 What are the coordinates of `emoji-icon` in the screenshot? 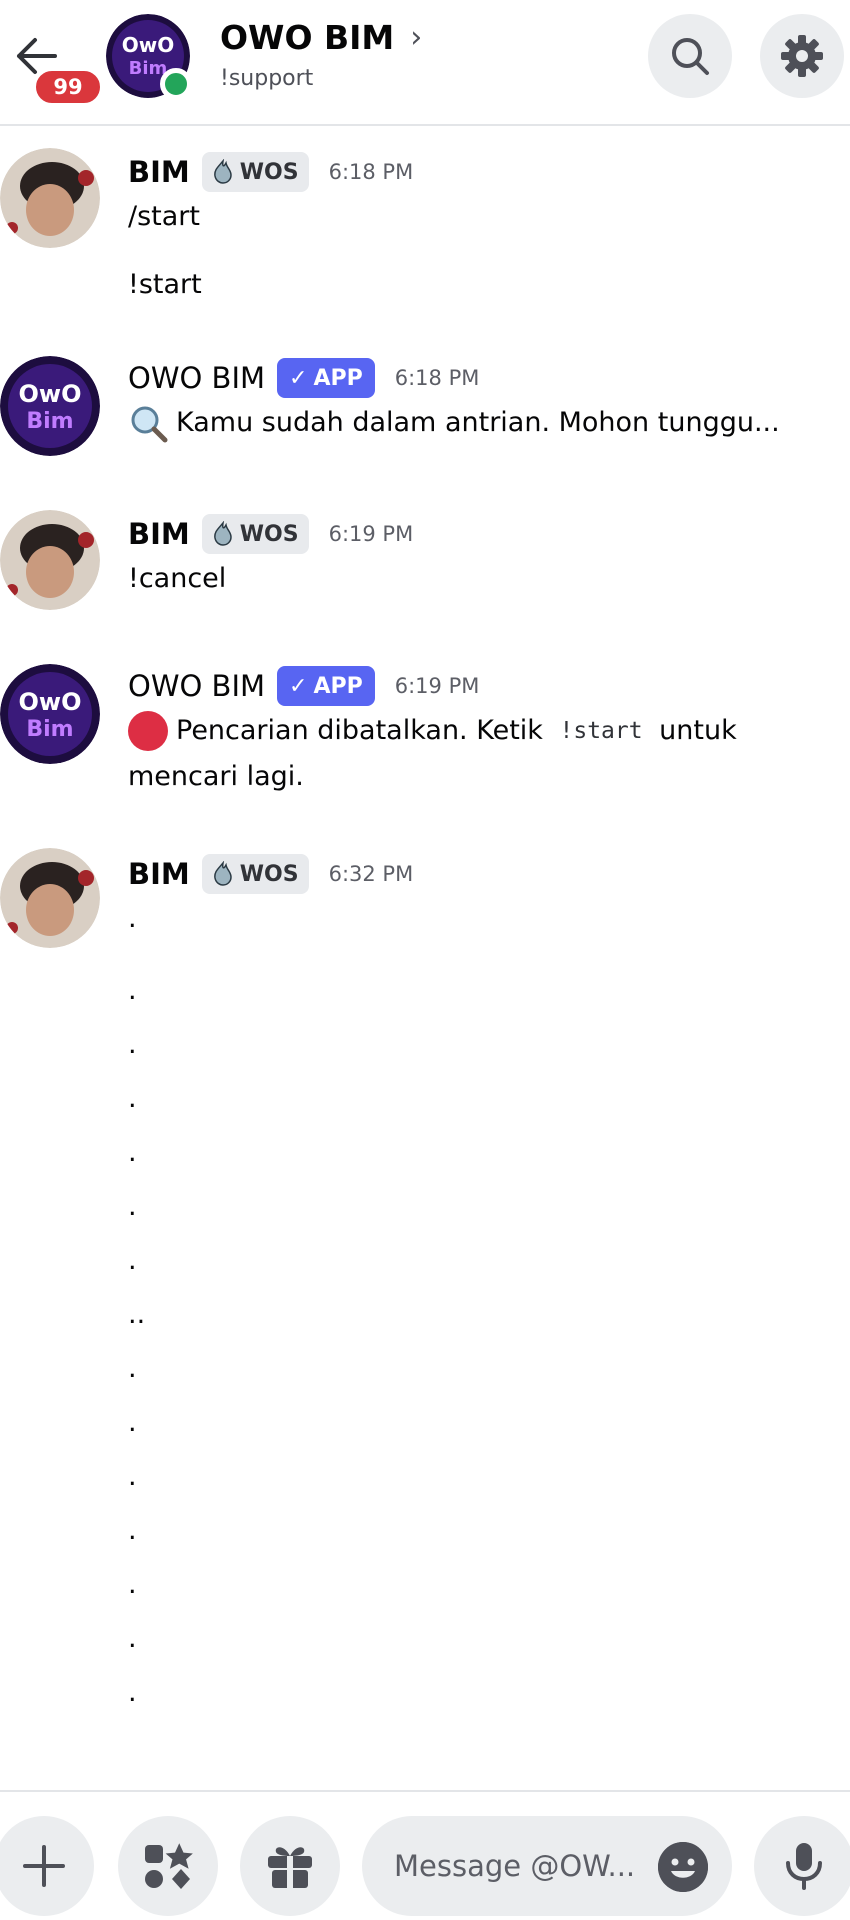 It's located at (683, 1867).